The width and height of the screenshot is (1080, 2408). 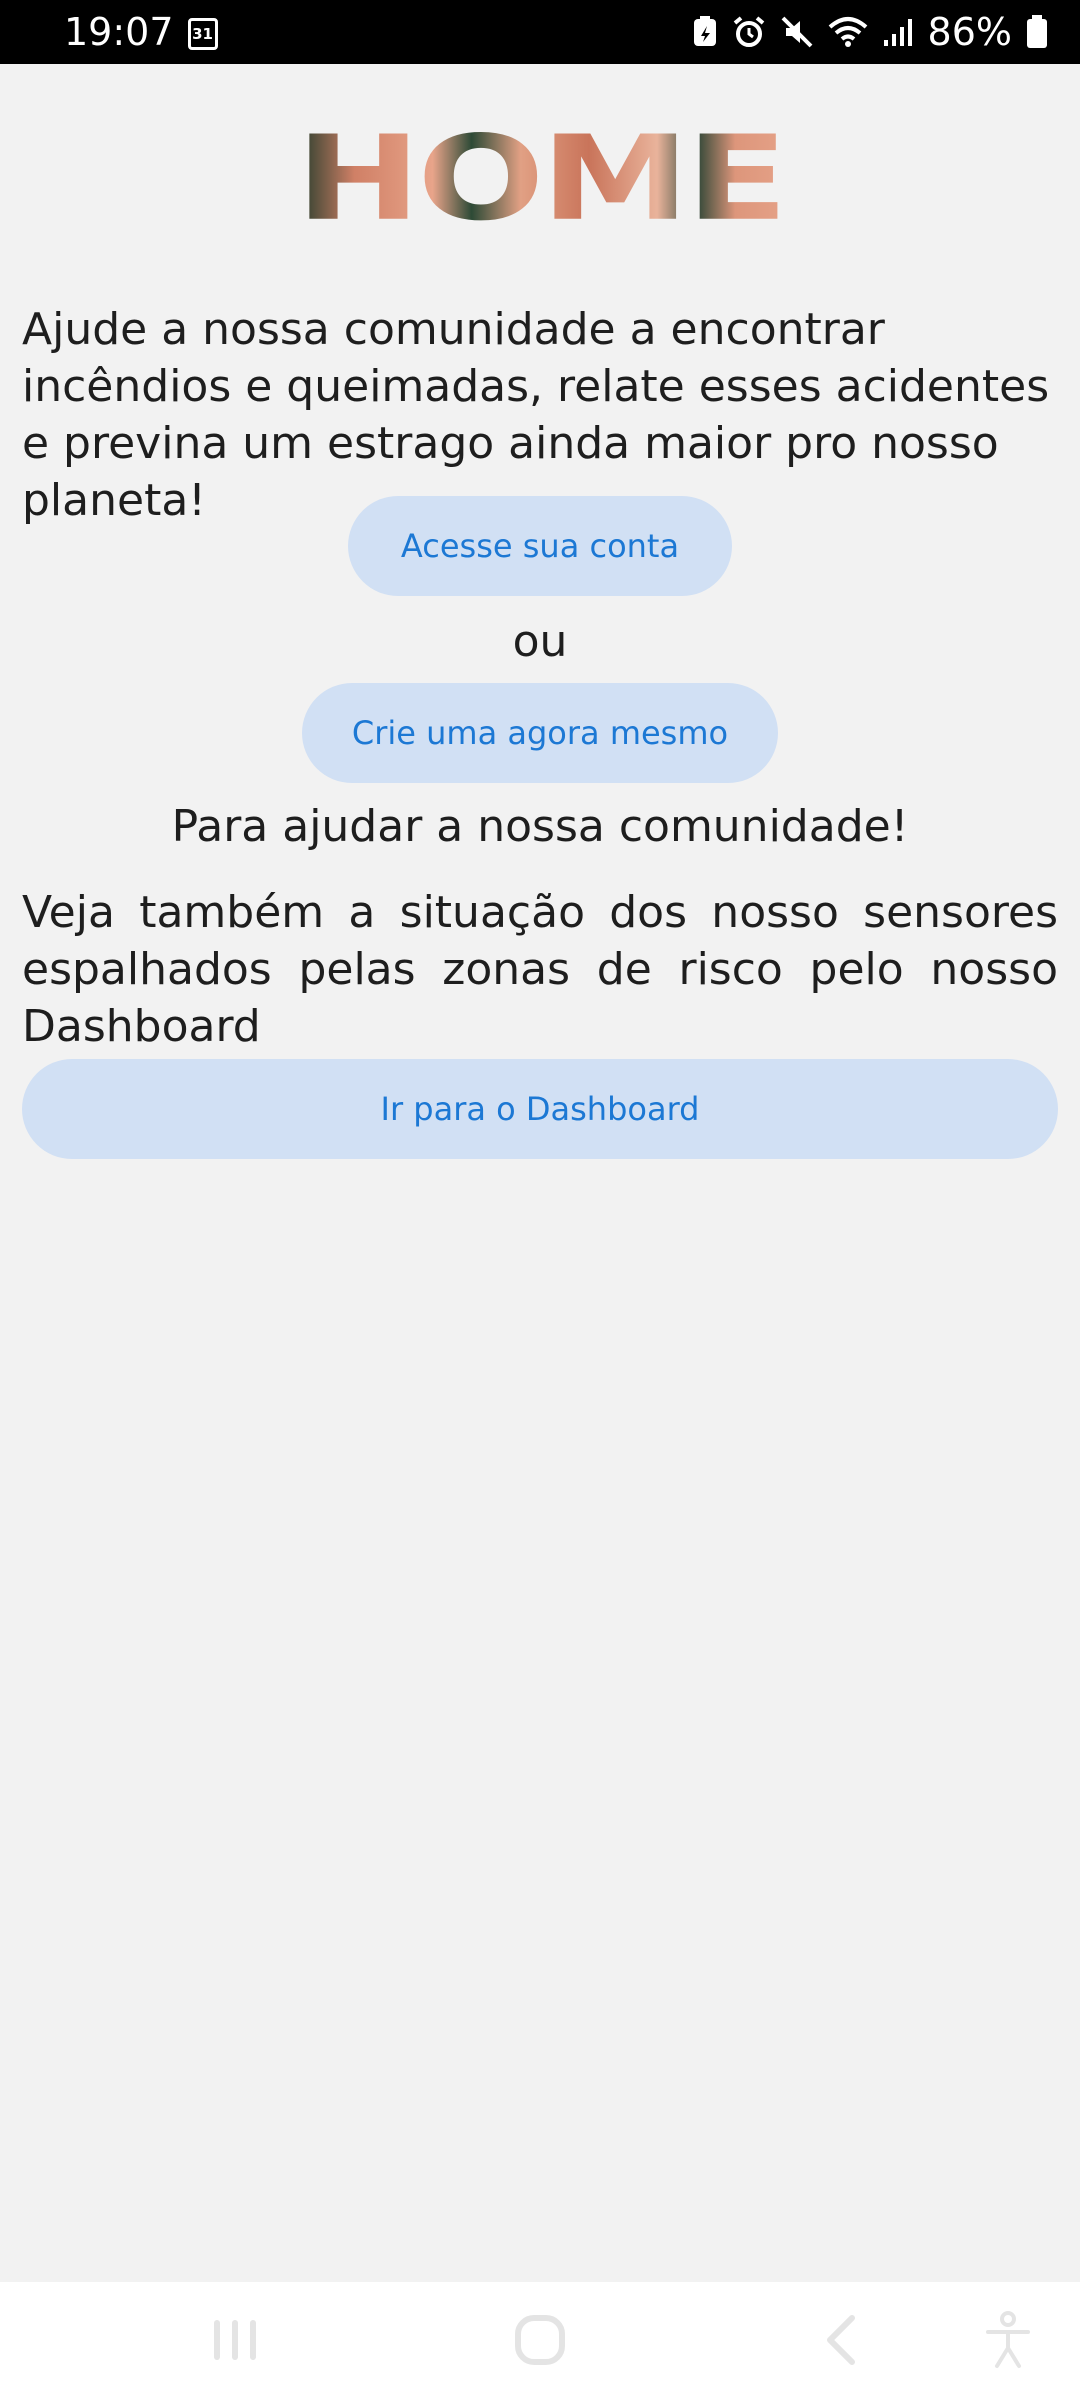 What do you see at coordinates (870, 32) in the screenshot?
I see `status-icons: 86%` at bounding box center [870, 32].